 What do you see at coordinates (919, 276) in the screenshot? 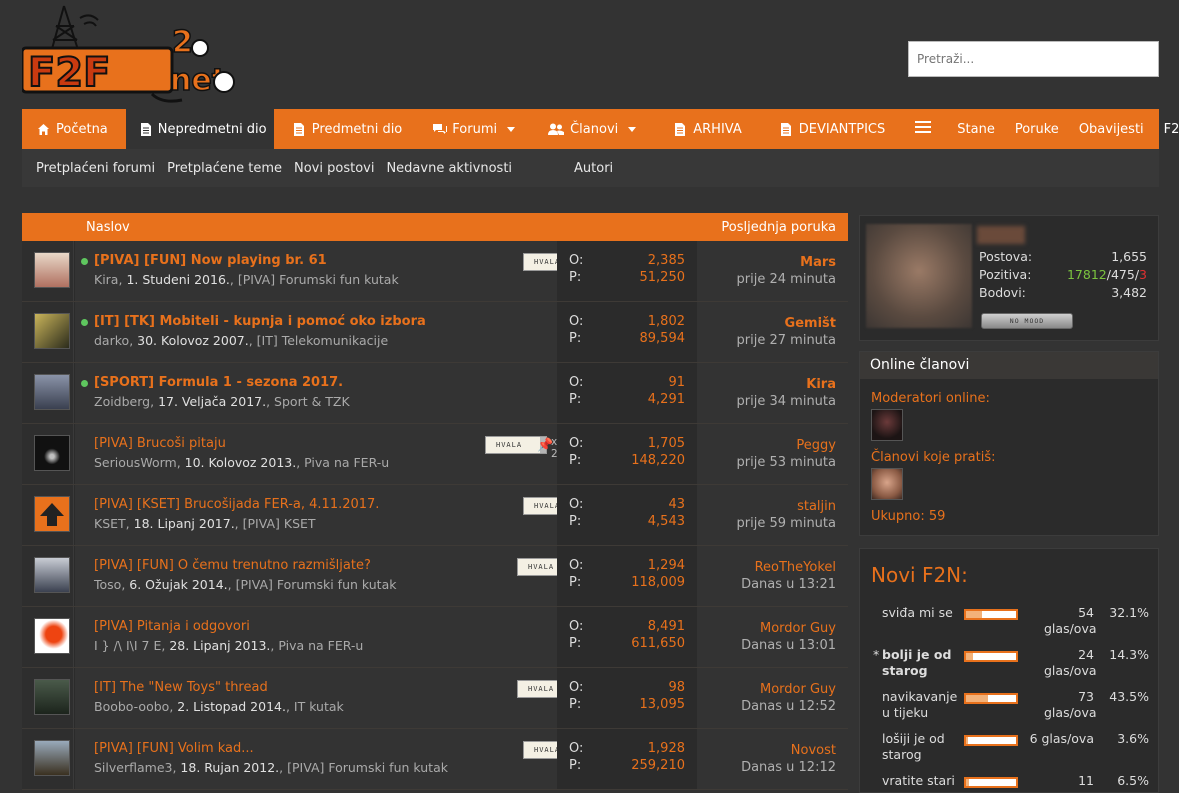
I see `user-avatar` at bounding box center [919, 276].